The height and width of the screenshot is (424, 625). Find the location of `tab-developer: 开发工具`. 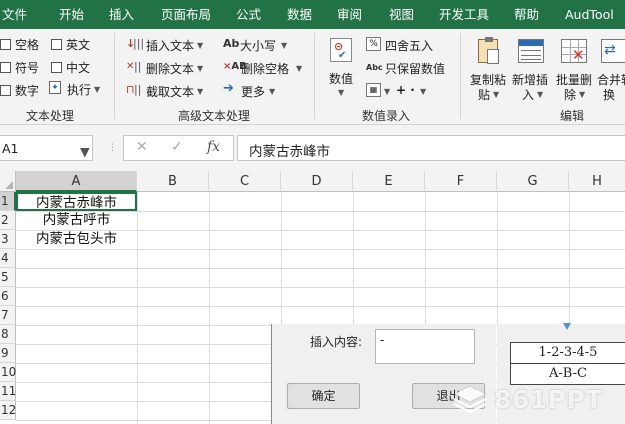

tab-developer: 开发工具 is located at coordinates (464, 14).